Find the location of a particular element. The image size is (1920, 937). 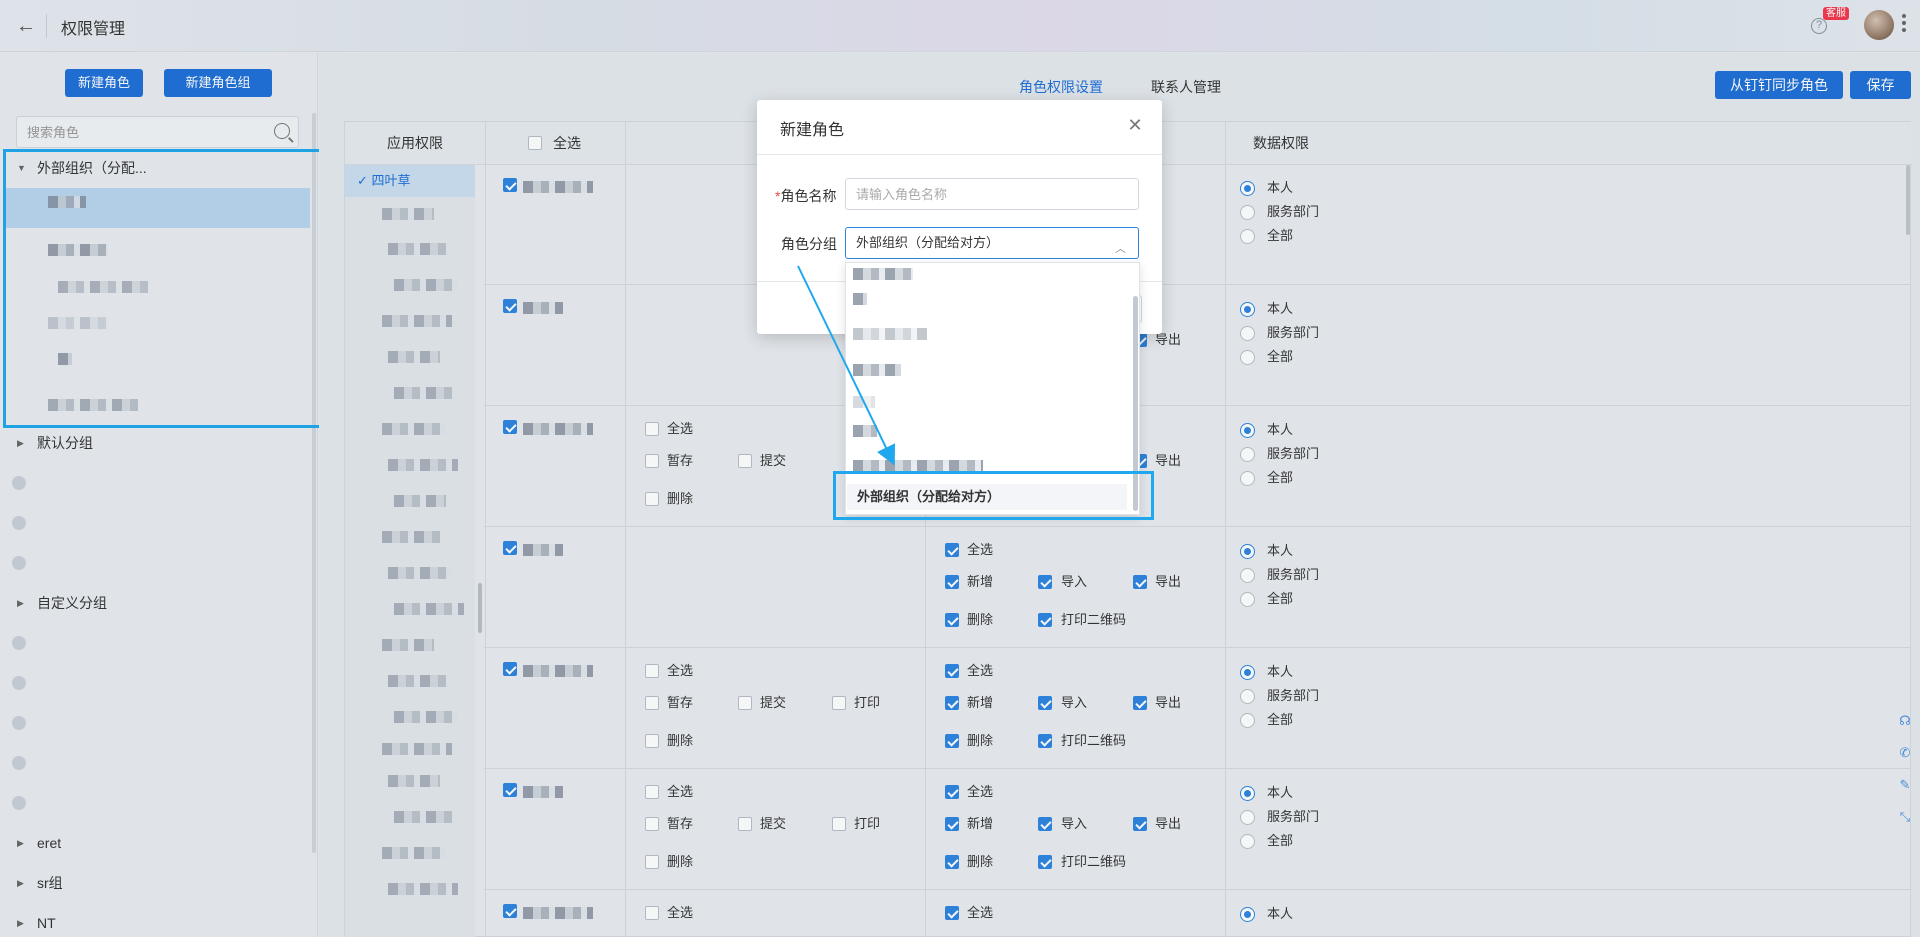

annotation-arrow is located at coordinates (846, 365).